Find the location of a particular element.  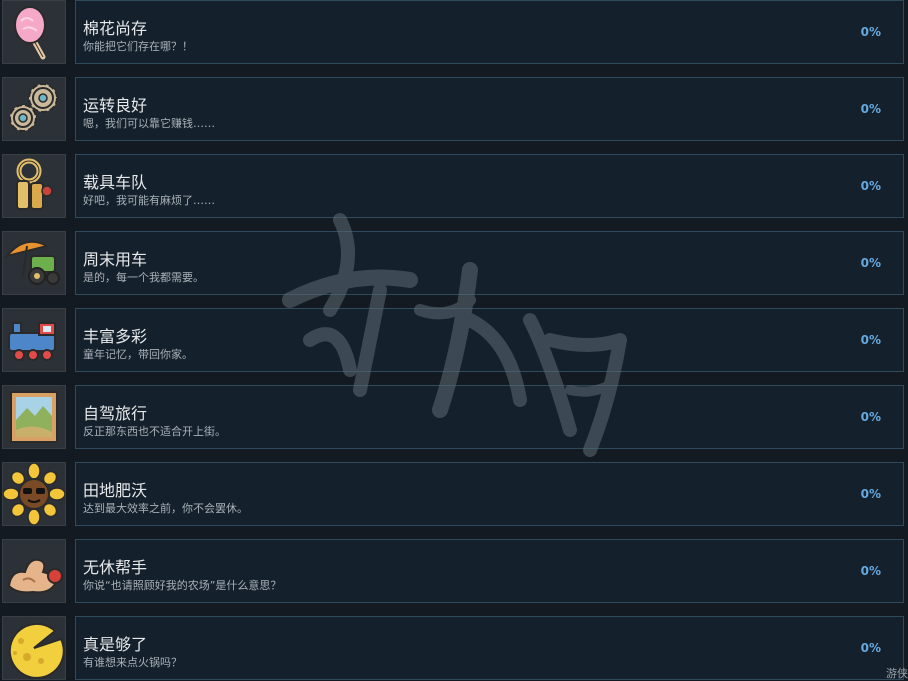

gears-icon is located at coordinates (34, 109).